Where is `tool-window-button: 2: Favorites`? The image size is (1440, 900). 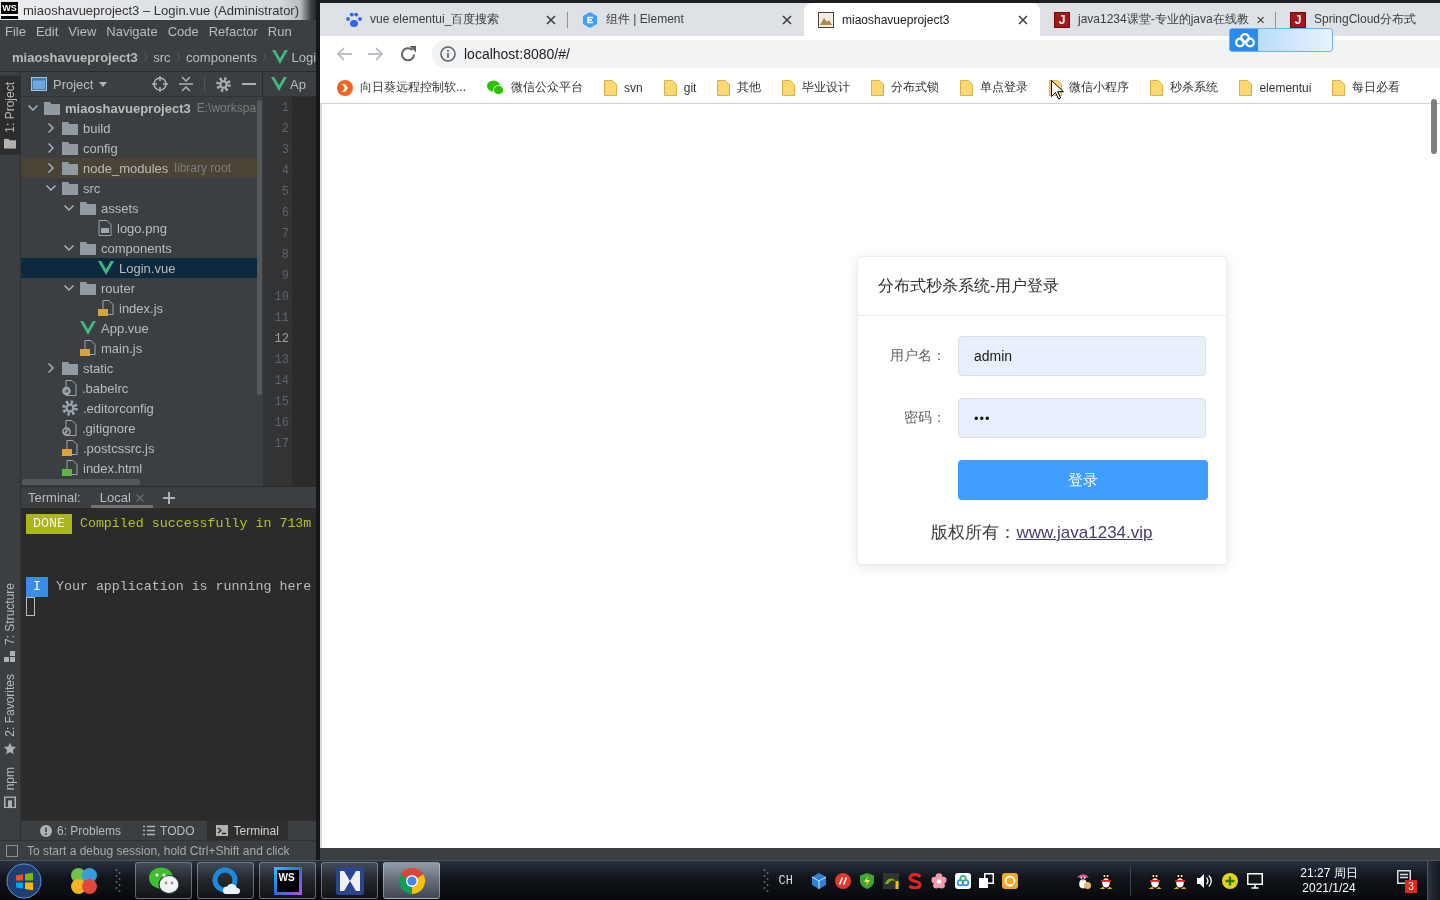
tool-window-button: 2: Favorites is located at coordinates (10, 714).